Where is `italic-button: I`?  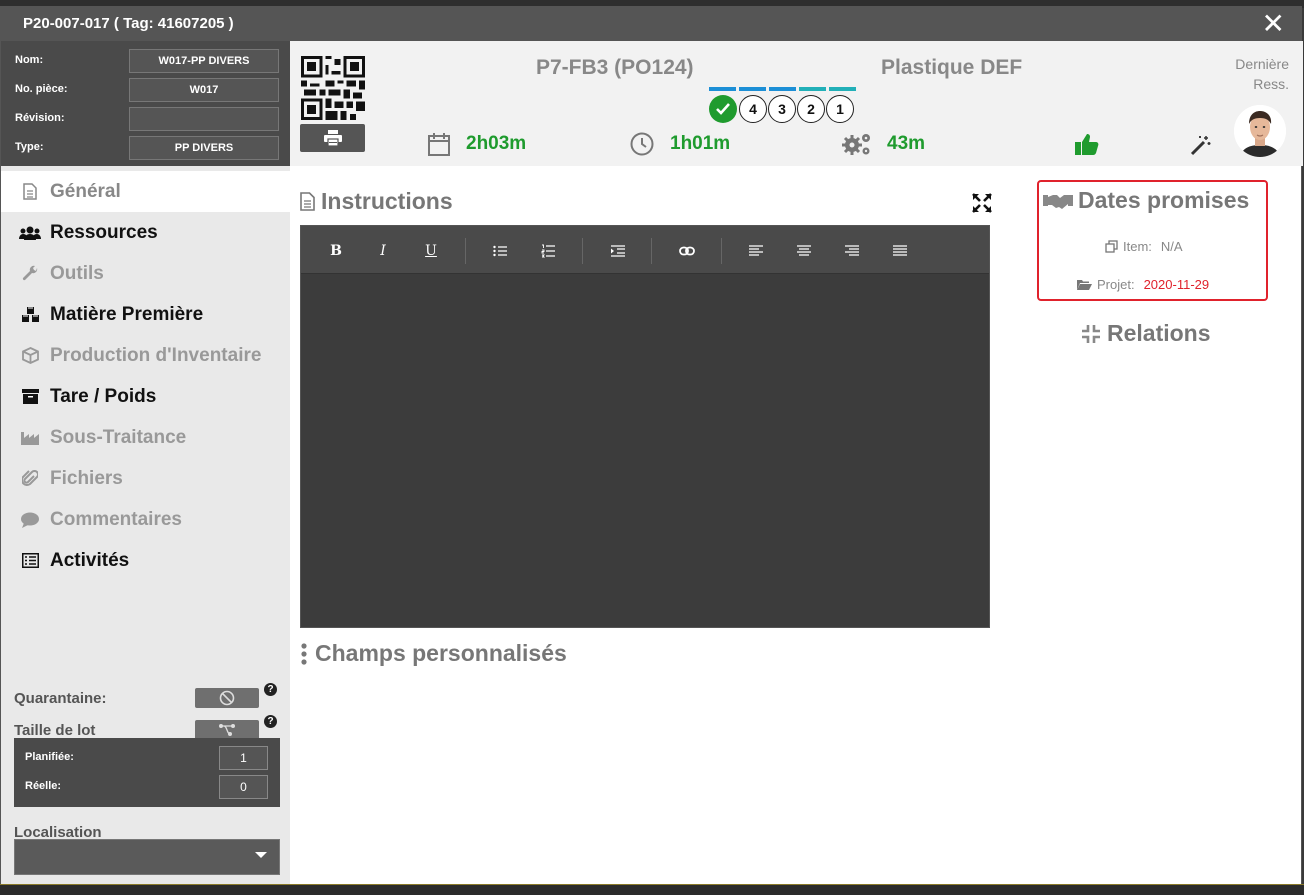
italic-button: I is located at coordinates (383, 251).